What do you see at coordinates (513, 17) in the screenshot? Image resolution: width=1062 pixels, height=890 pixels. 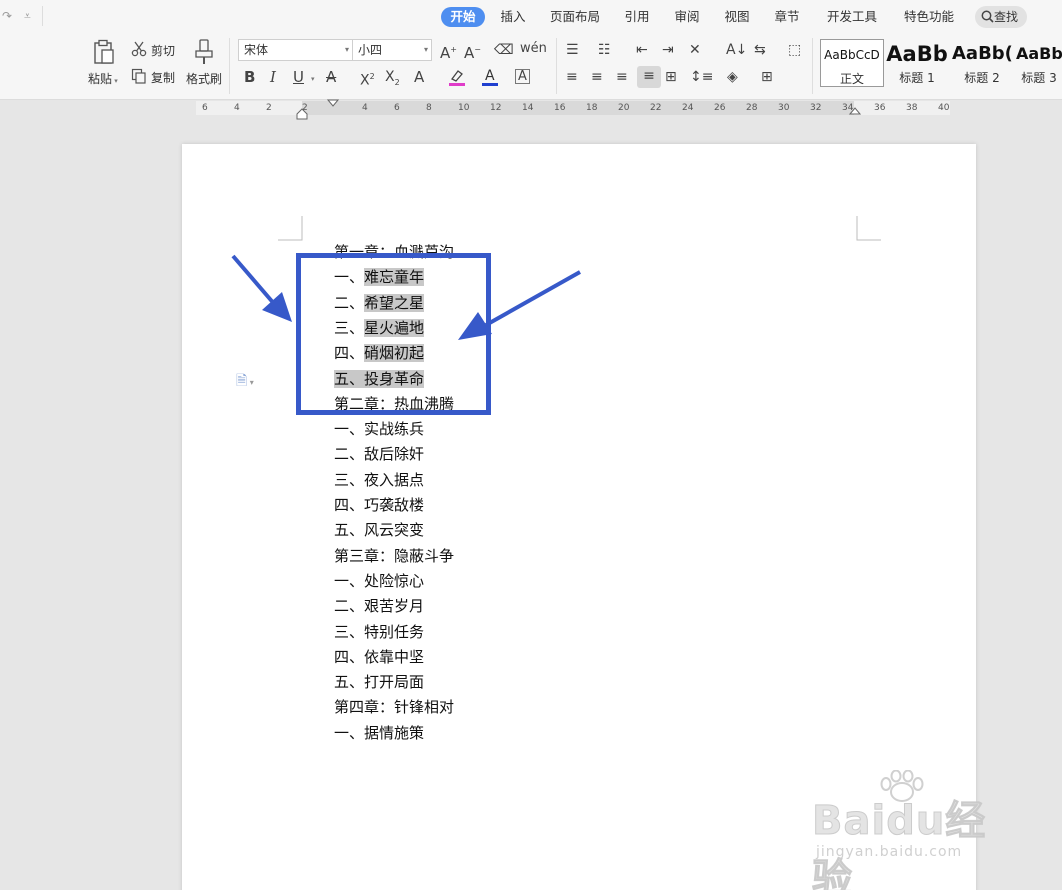 I see `tab-insert: 插入` at bounding box center [513, 17].